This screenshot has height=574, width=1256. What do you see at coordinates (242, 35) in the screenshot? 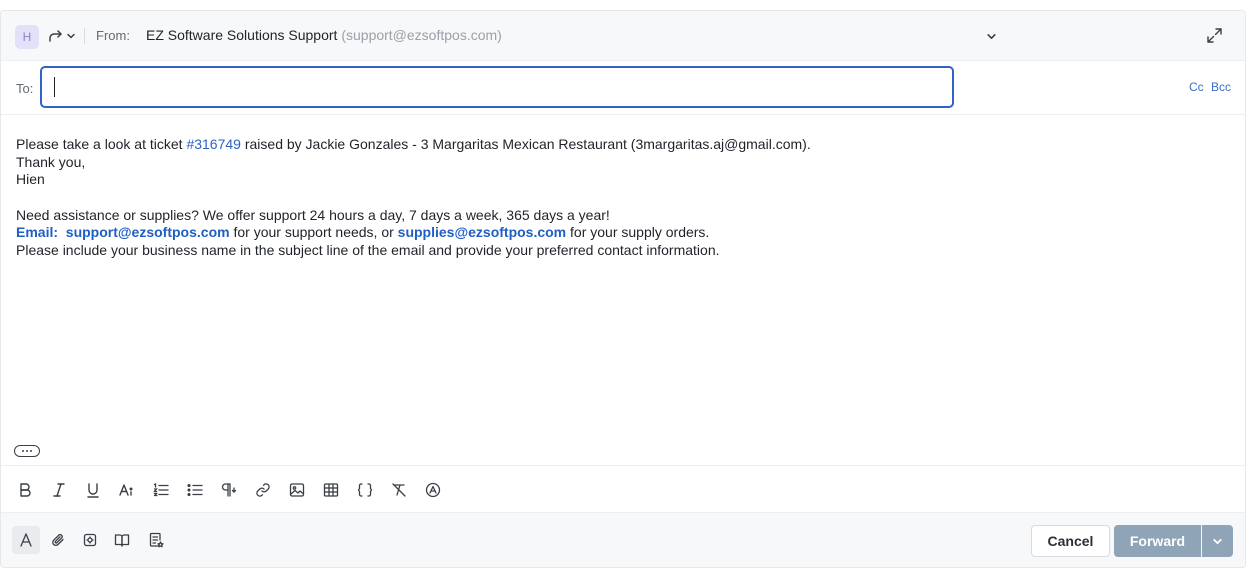
I see `from-name: EZ Software Solutions Support` at bounding box center [242, 35].